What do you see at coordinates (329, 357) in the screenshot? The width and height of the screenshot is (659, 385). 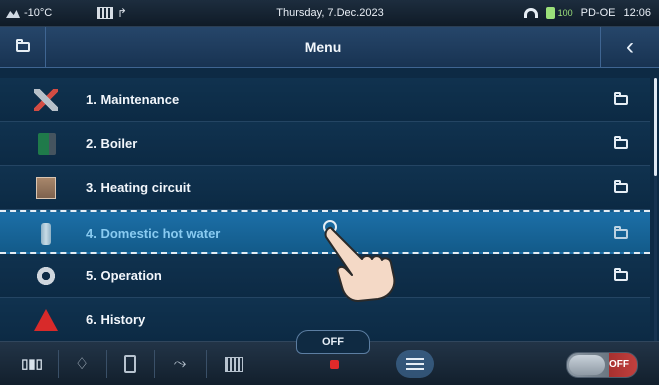 I see `bottom-bar: ▯▮▯ ♢ ⤳ OFF OFF` at bounding box center [329, 357].